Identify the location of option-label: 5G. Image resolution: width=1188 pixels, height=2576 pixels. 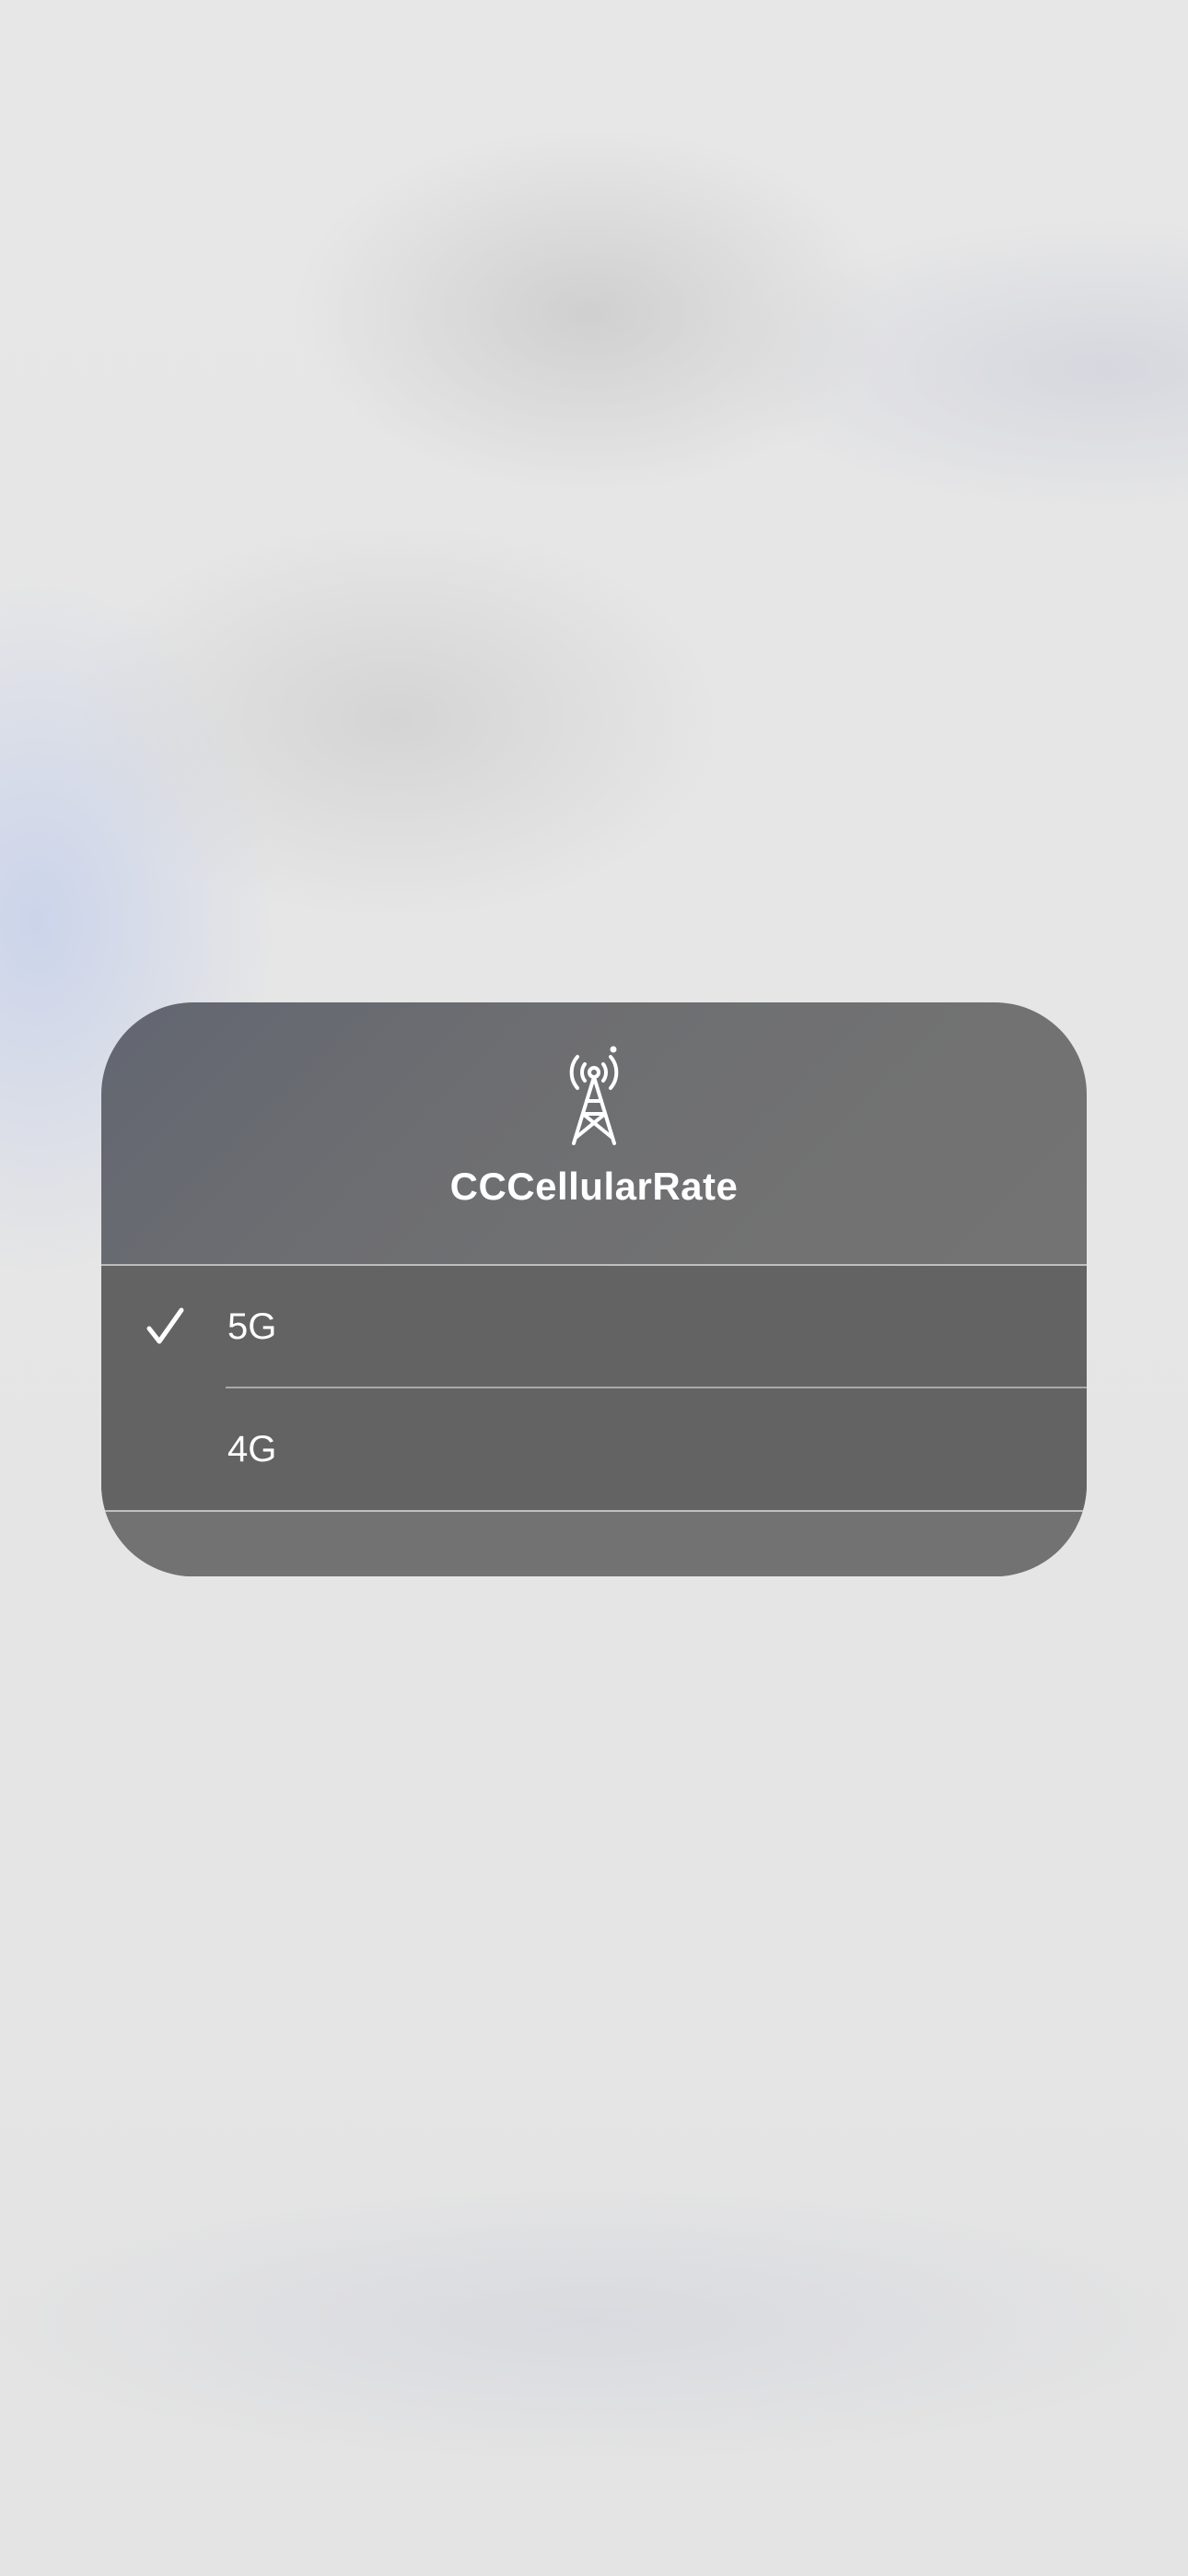
(252, 1326).